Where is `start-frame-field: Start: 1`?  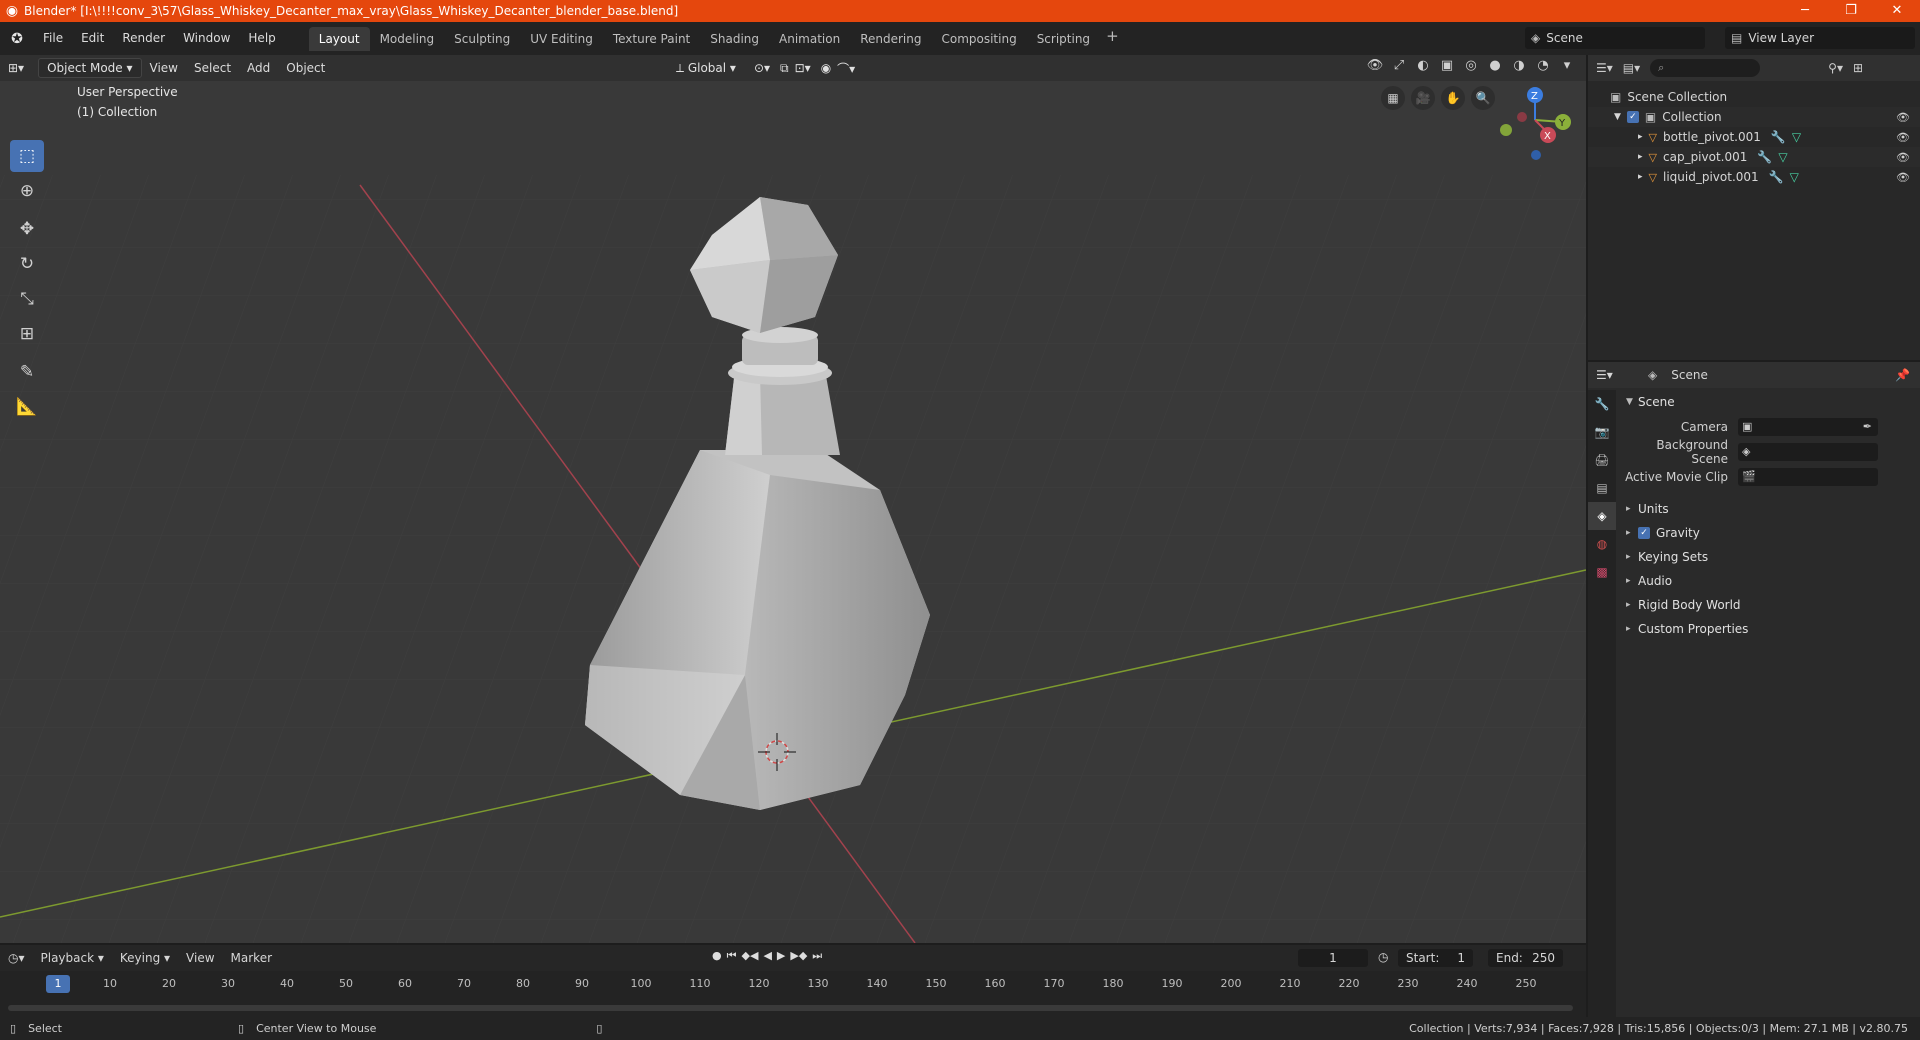 start-frame-field: Start: 1 is located at coordinates (1435, 958).